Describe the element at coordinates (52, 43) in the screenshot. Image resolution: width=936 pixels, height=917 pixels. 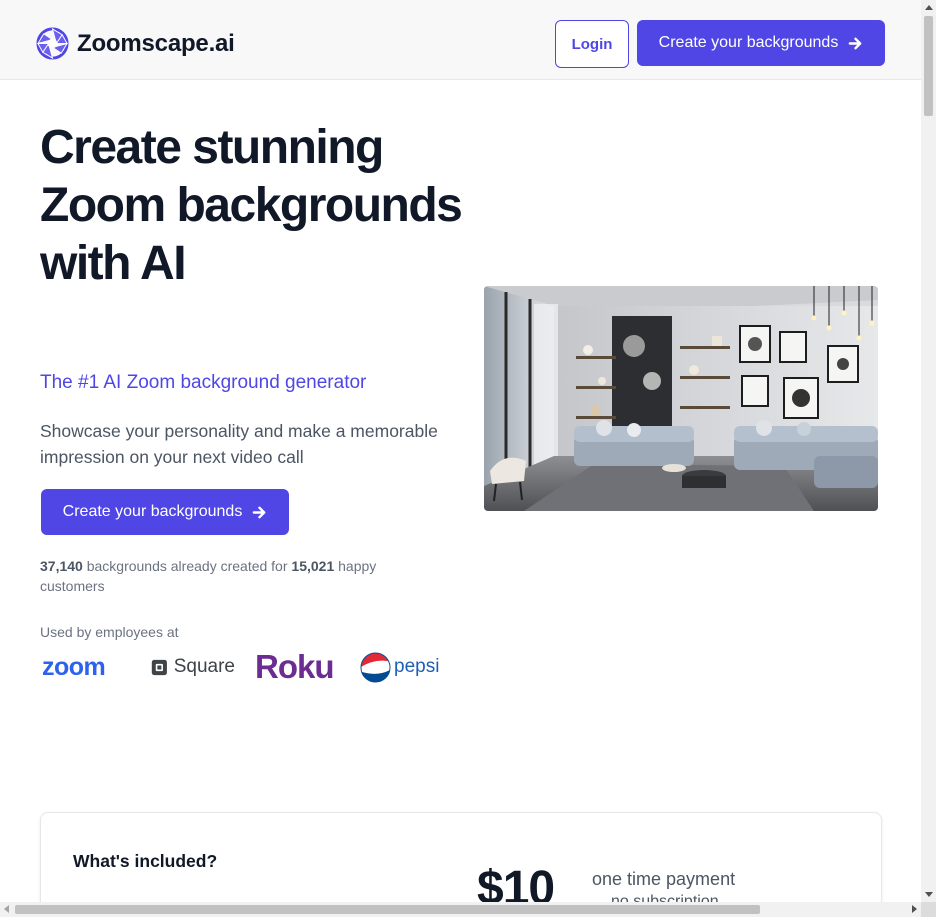
I see `aperture-logo-icon` at that location.